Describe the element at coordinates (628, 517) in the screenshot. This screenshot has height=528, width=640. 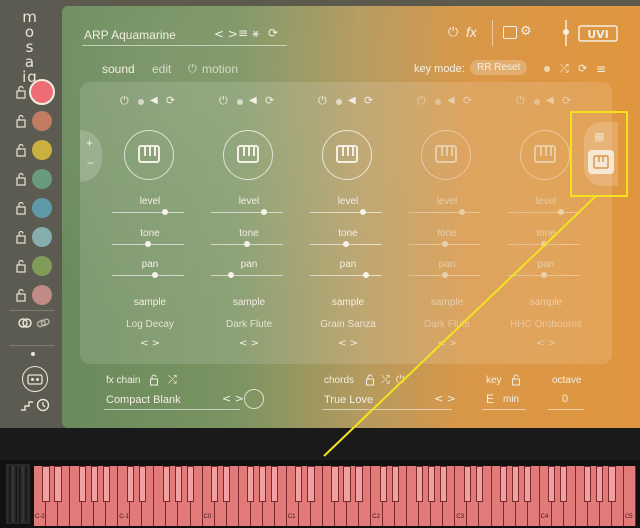
I see `octave-label: C5` at that location.